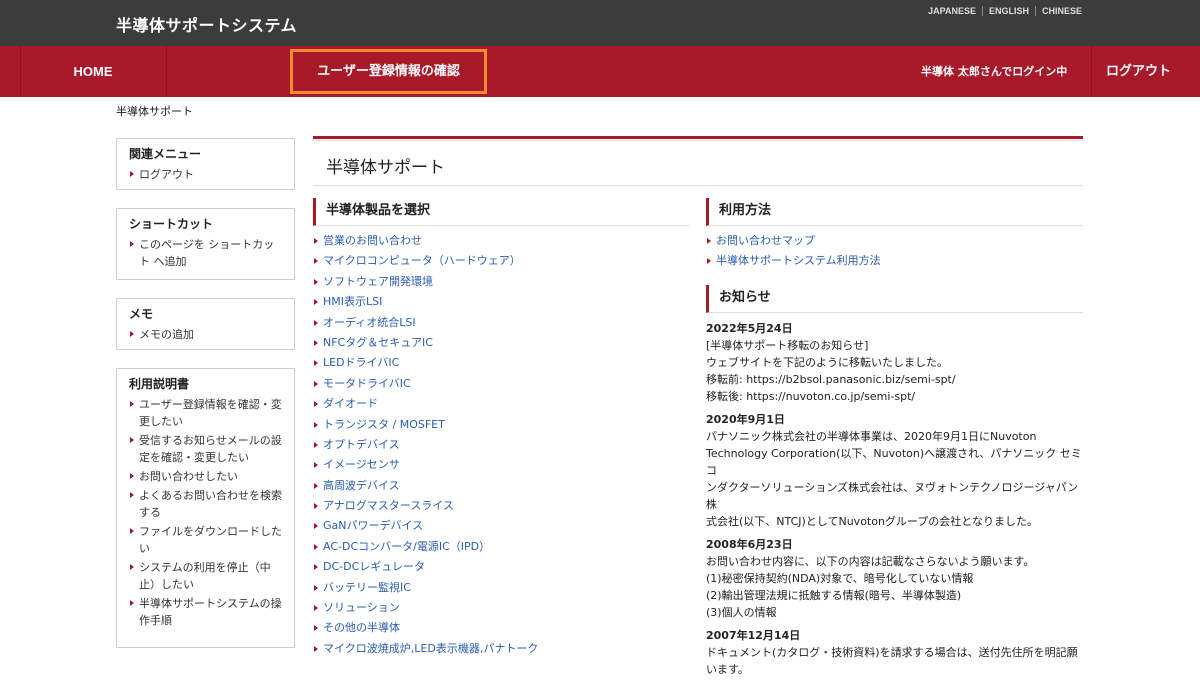  What do you see at coordinates (994, 71) in the screenshot?
I see `login-status: 半導体 太郎さんでログイン中` at bounding box center [994, 71].